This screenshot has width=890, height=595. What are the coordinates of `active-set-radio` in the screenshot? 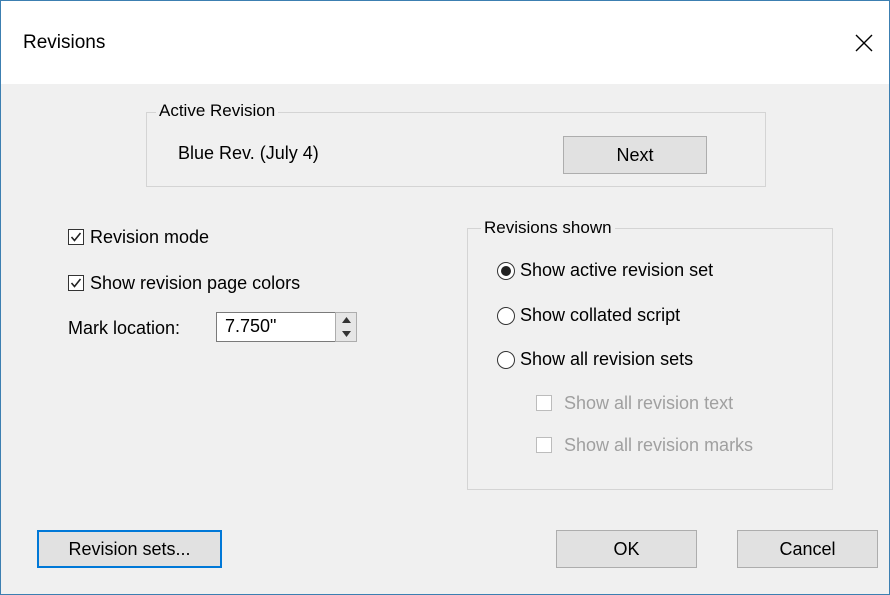 It's located at (506, 271).